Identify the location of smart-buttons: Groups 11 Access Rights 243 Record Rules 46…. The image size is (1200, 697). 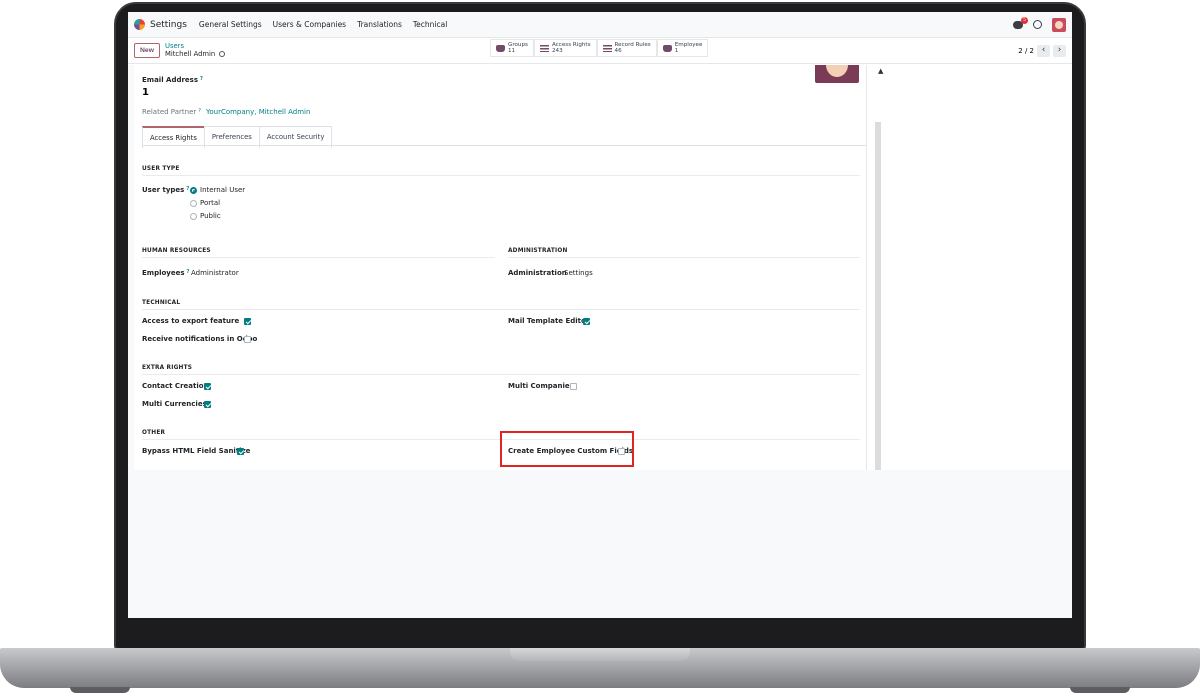
(599, 48).